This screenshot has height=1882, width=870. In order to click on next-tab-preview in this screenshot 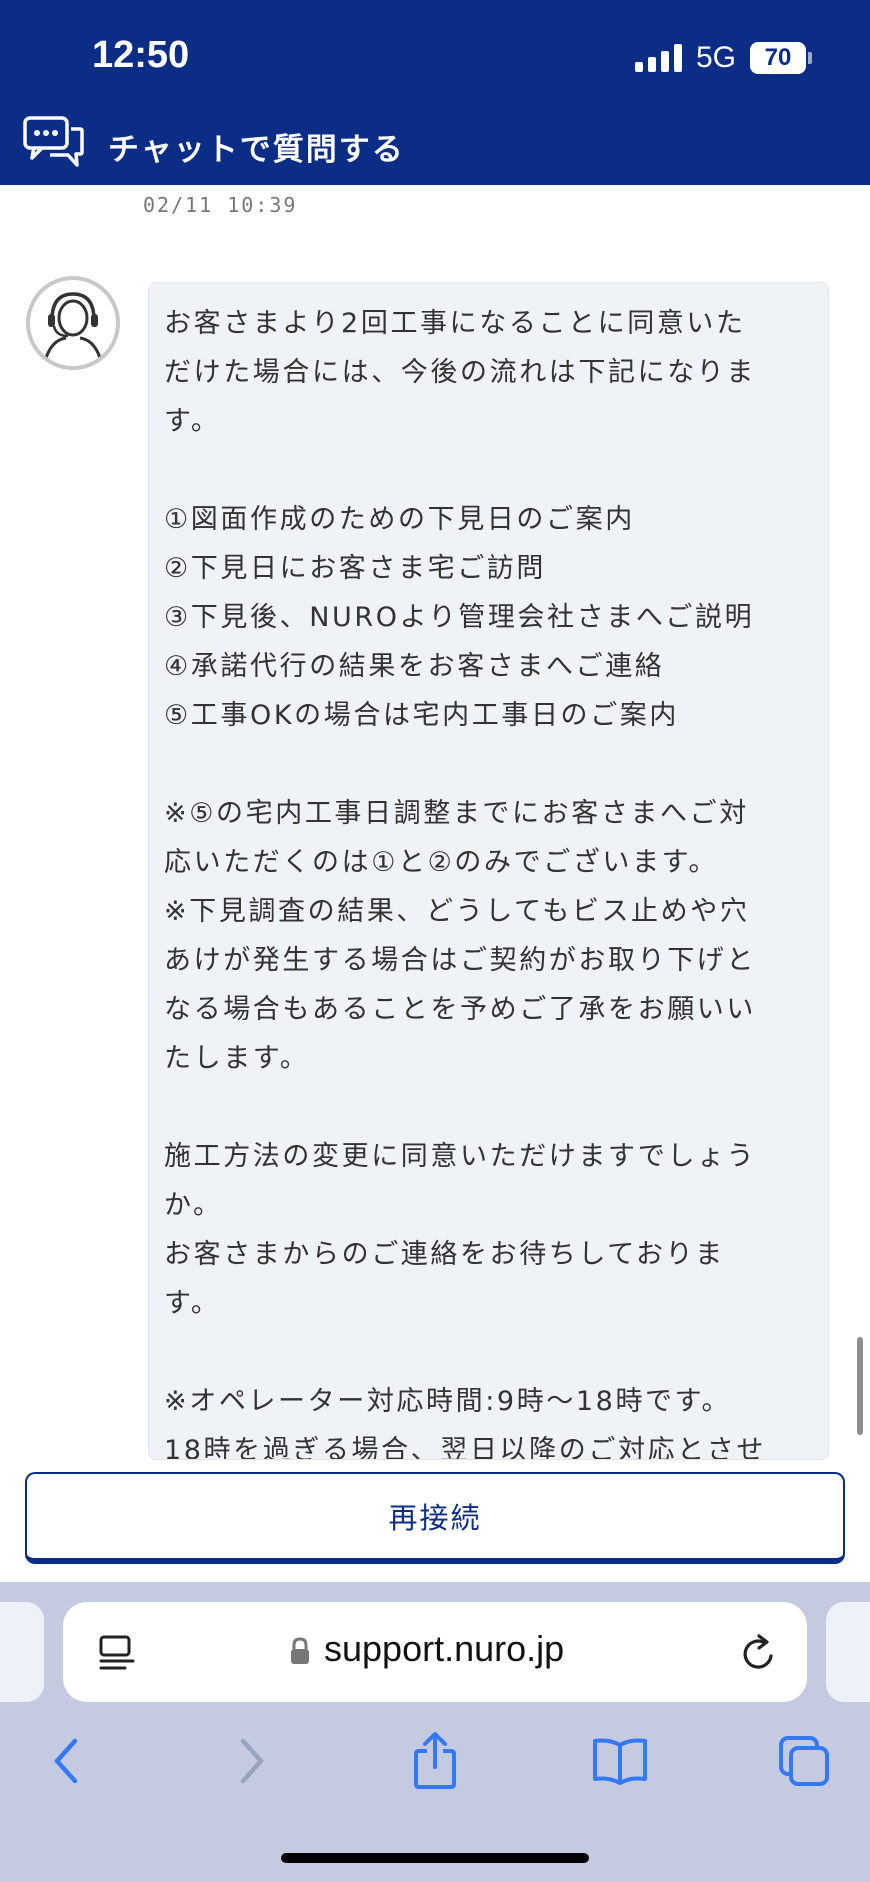, I will do `click(848, 1652)`.